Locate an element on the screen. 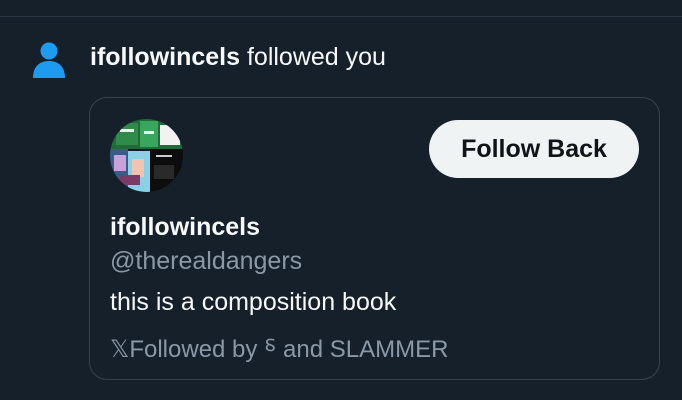  follow-back-button: Follow Back is located at coordinates (534, 149).